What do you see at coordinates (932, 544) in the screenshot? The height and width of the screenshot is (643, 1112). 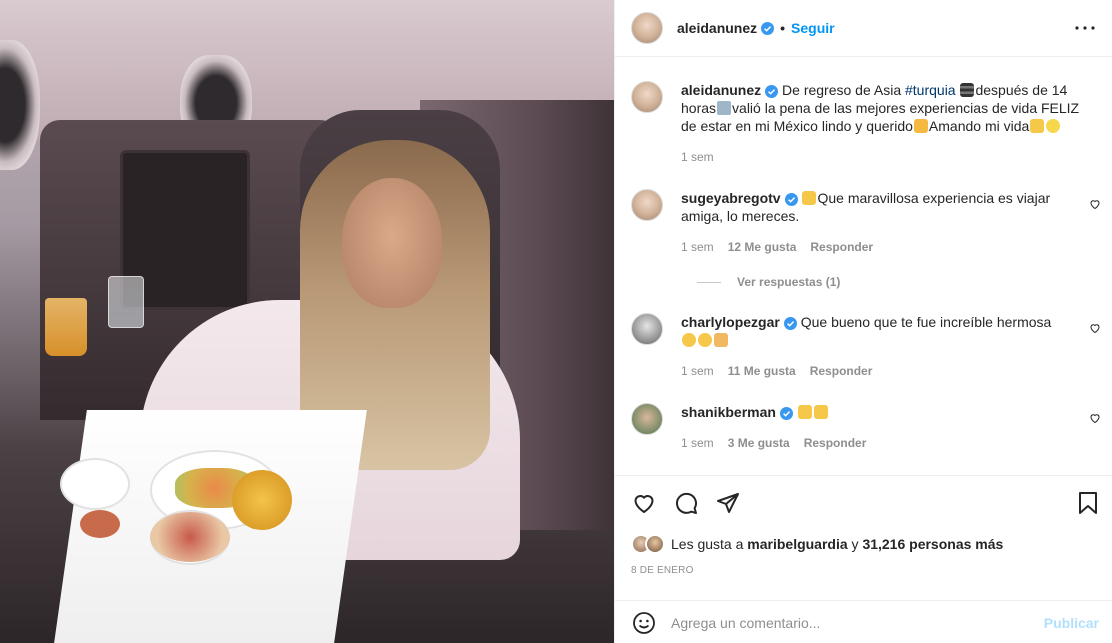 I see `likes-count: 31,216 personas más` at bounding box center [932, 544].